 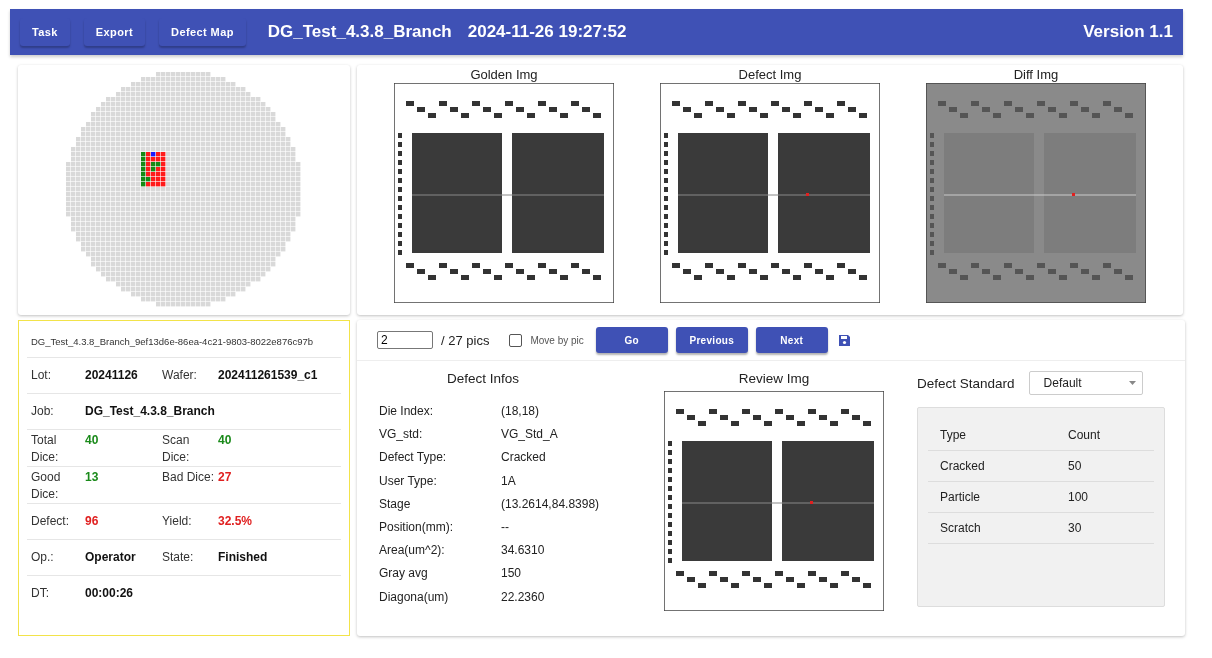 What do you see at coordinates (176, 449) in the screenshot?
I see `field-label: Scan Dice:` at bounding box center [176, 449].